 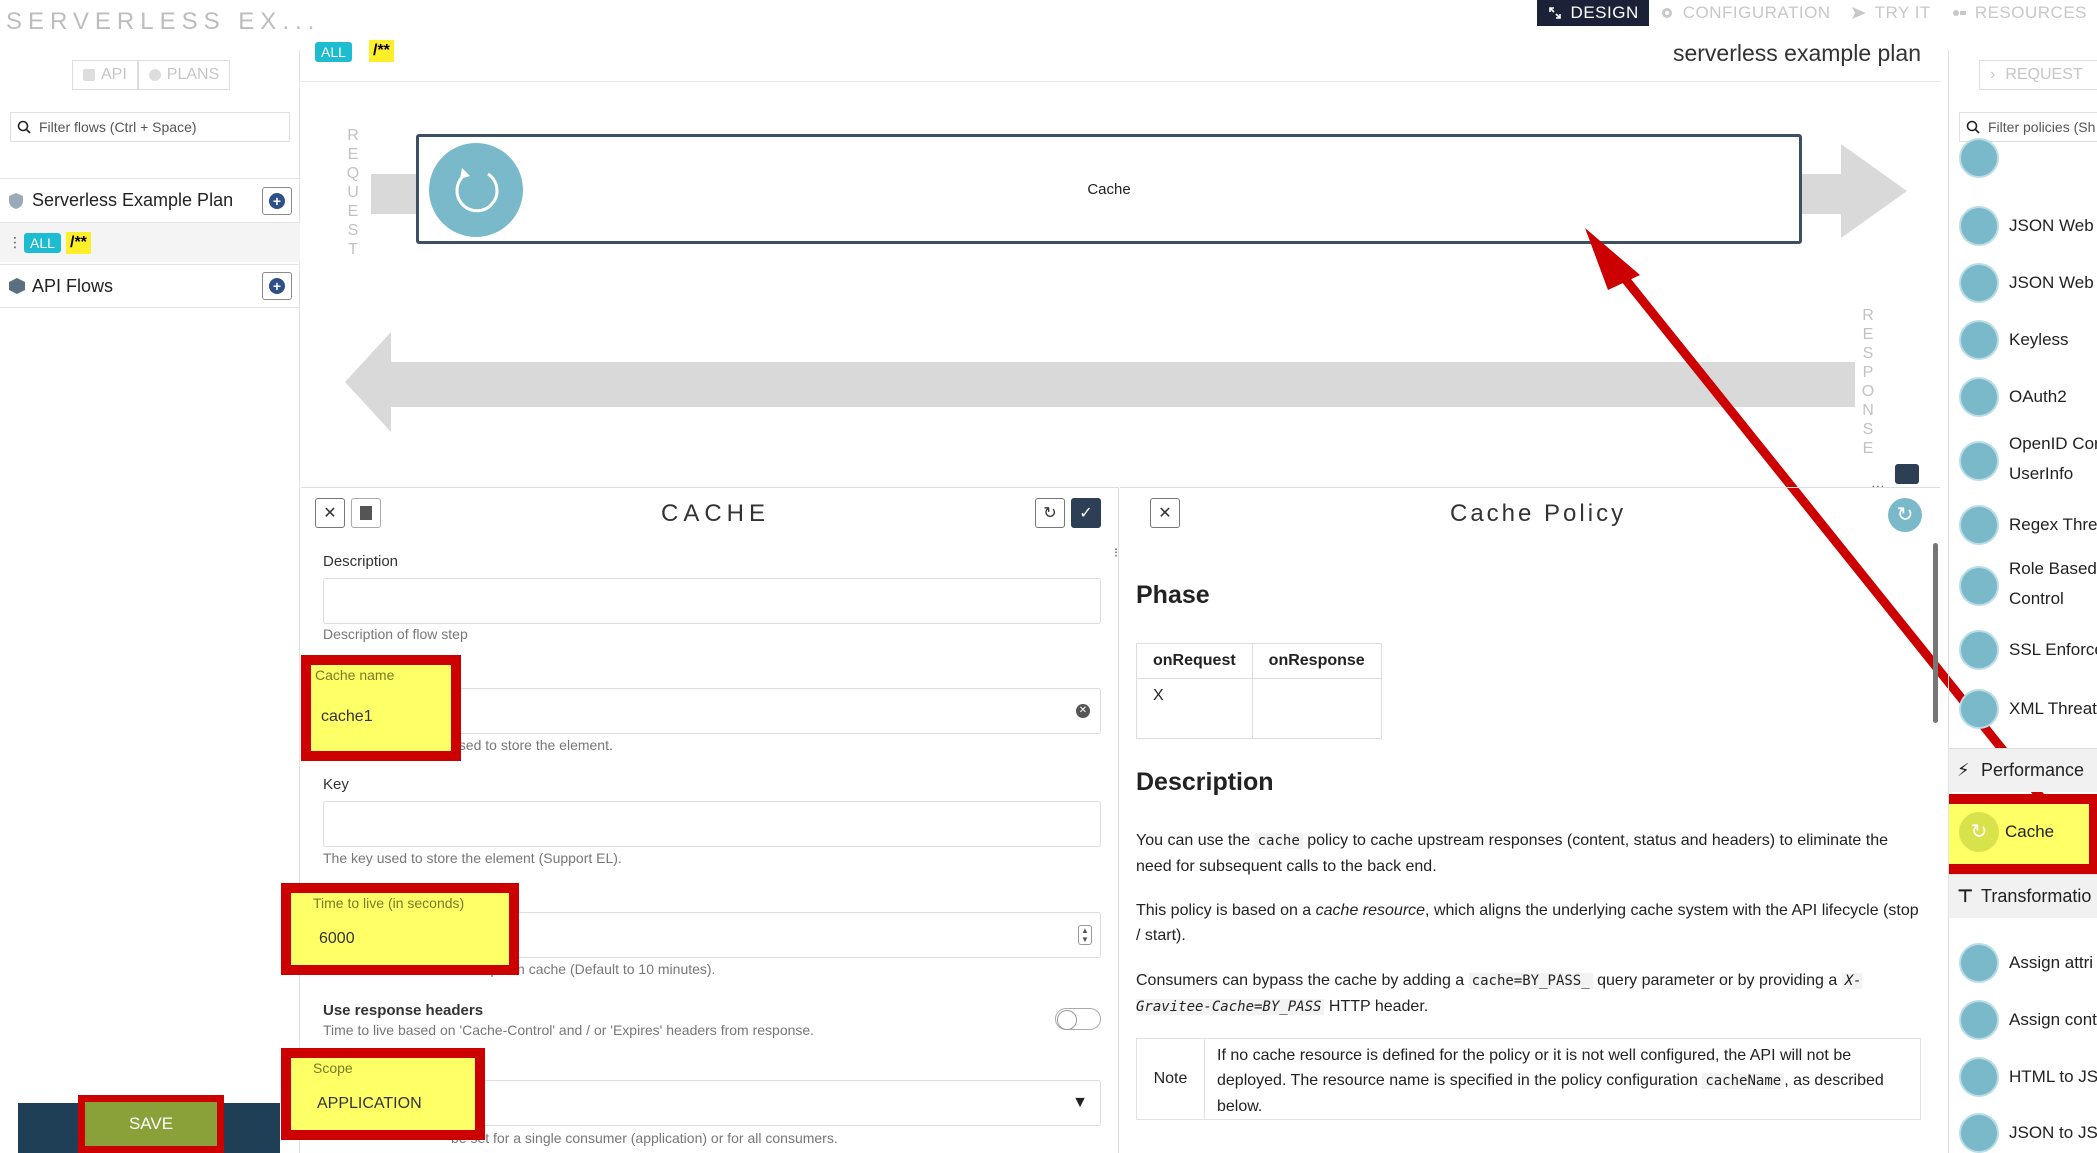 What do you see at coordinates (78, 242) in the screenshot?
I see `flow-path: /**` at bounding box center [78, 242].